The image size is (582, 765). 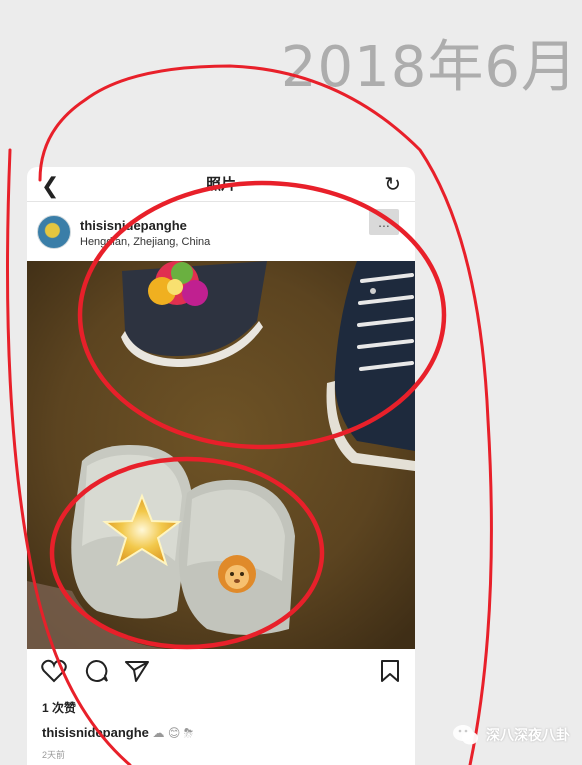 What do you see at coordinates (173, 733) in the screenshot?
I see `caption-emojis: ☁ 😊 ⛈` at bounding box center [173, 733].